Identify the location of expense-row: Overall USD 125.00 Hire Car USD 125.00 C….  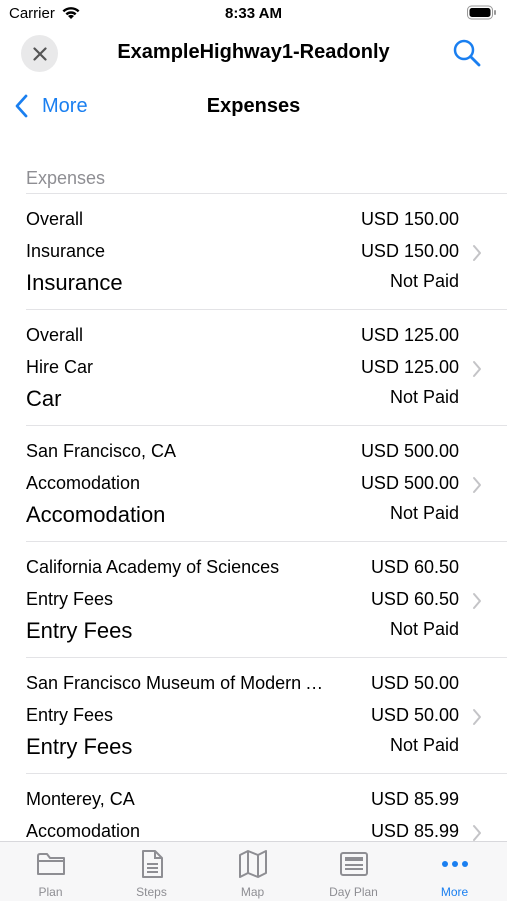
(253, 368).